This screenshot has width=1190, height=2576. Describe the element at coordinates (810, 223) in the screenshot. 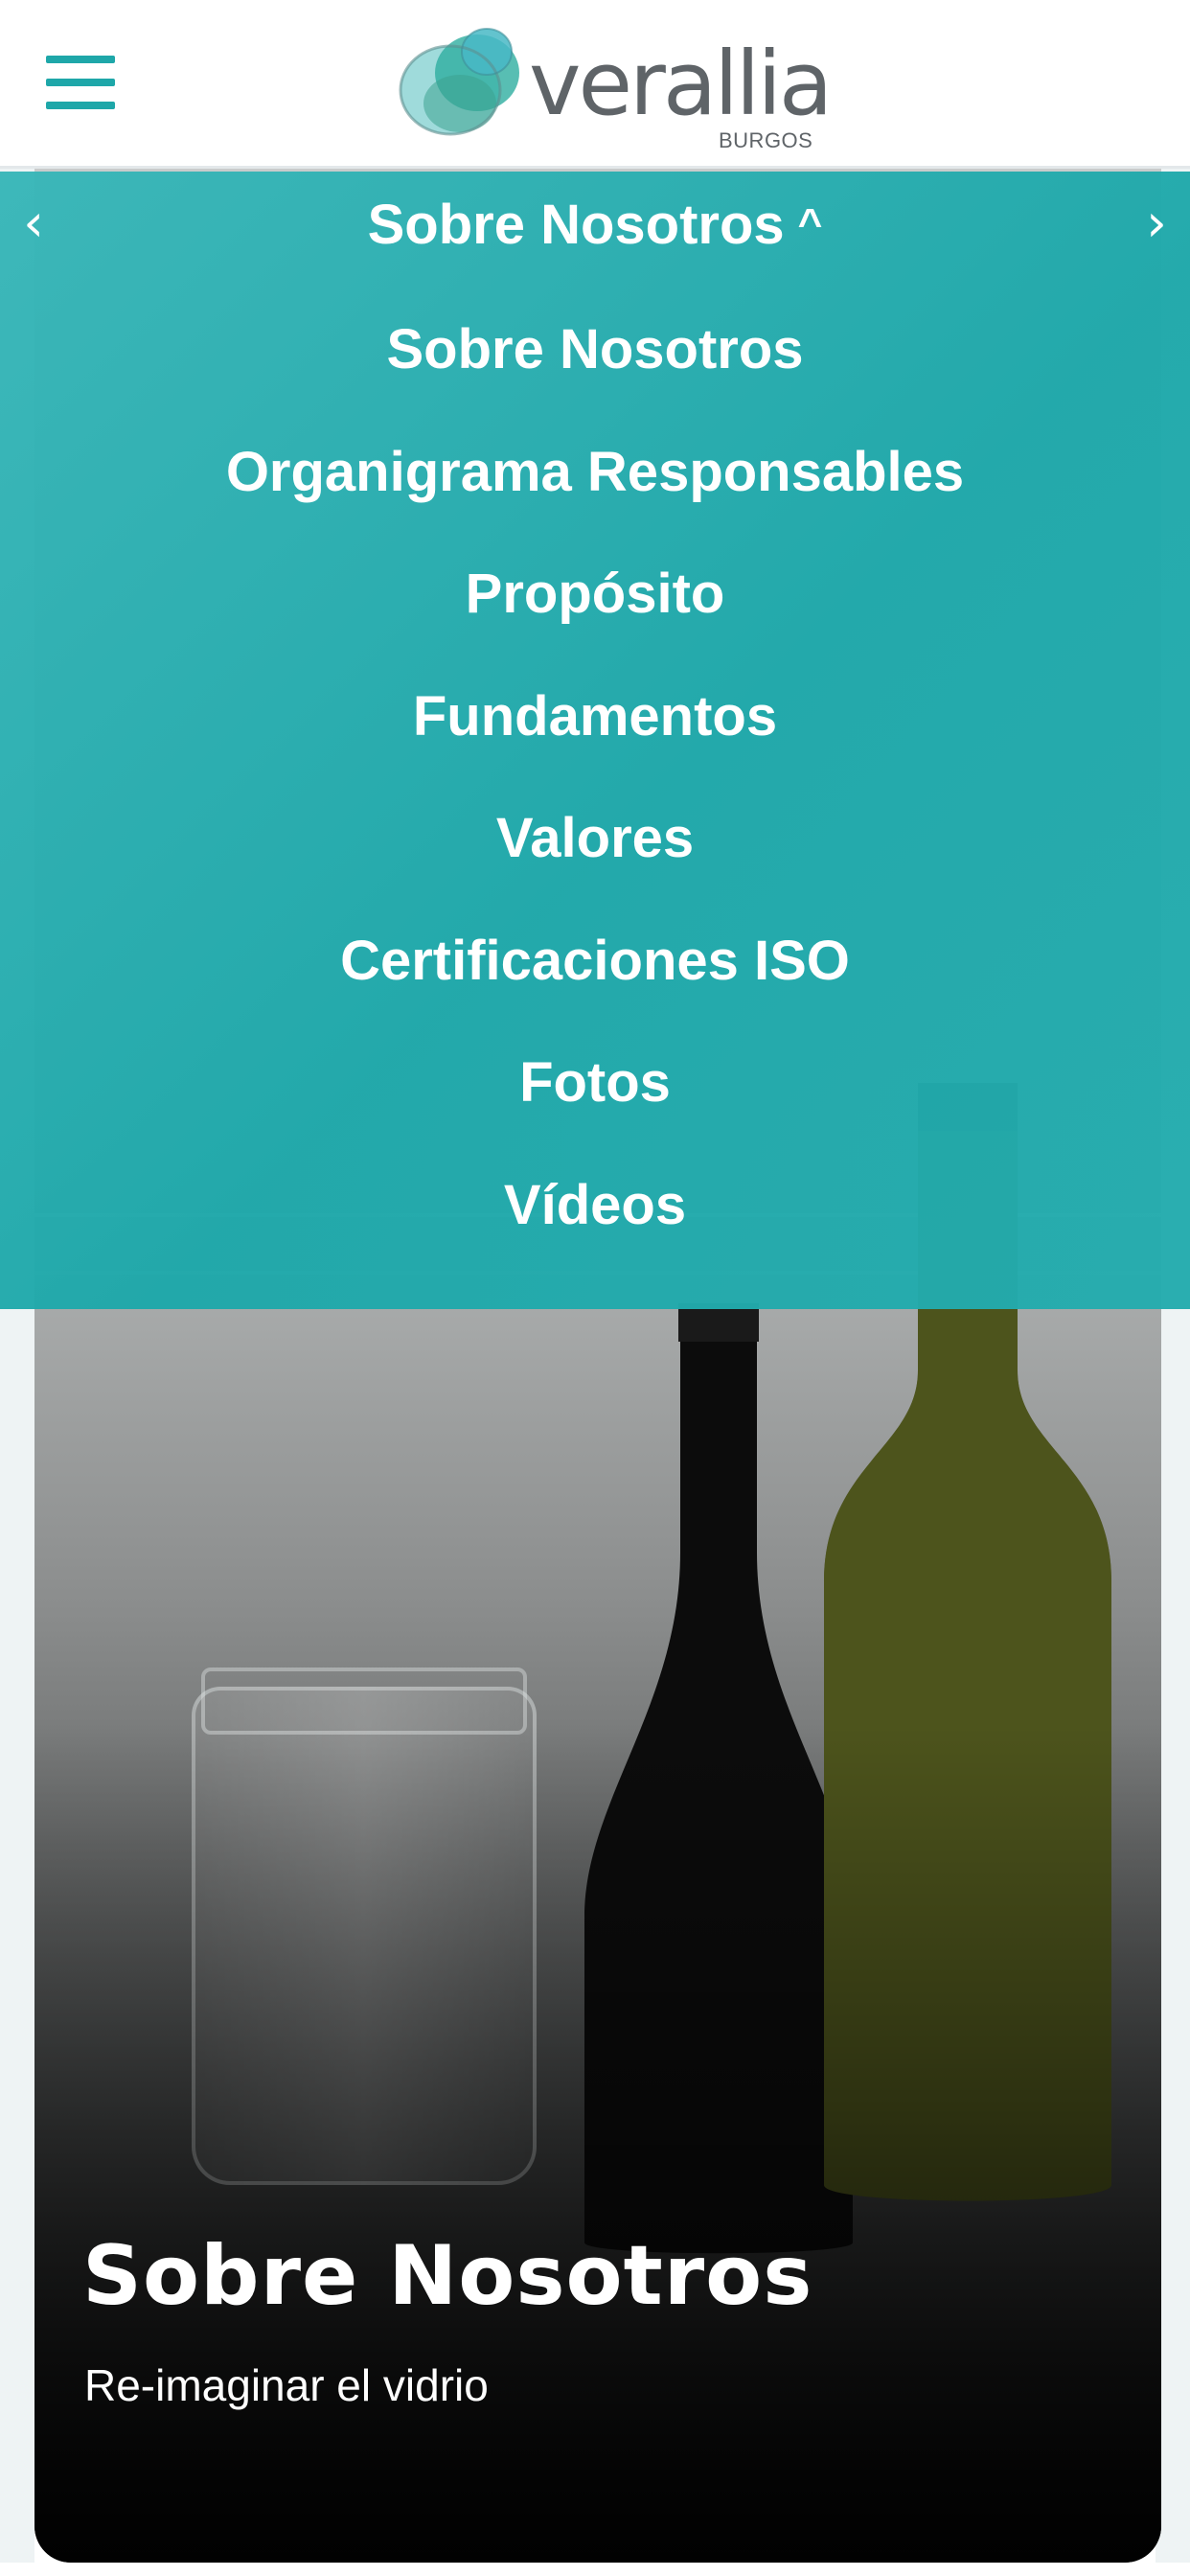

I see `chevron-up-icon: ^` at that location.